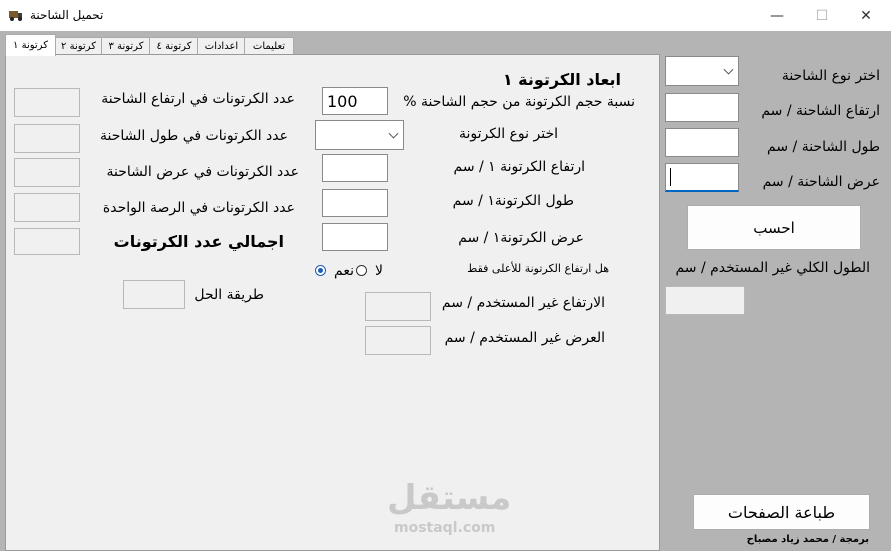 Image resolution: width=891 pixels, height=551 pixels. Describe the element at coordinates (67, 15) in the screenshot. I see `window-title: تحميل الشاحنة` at that location.